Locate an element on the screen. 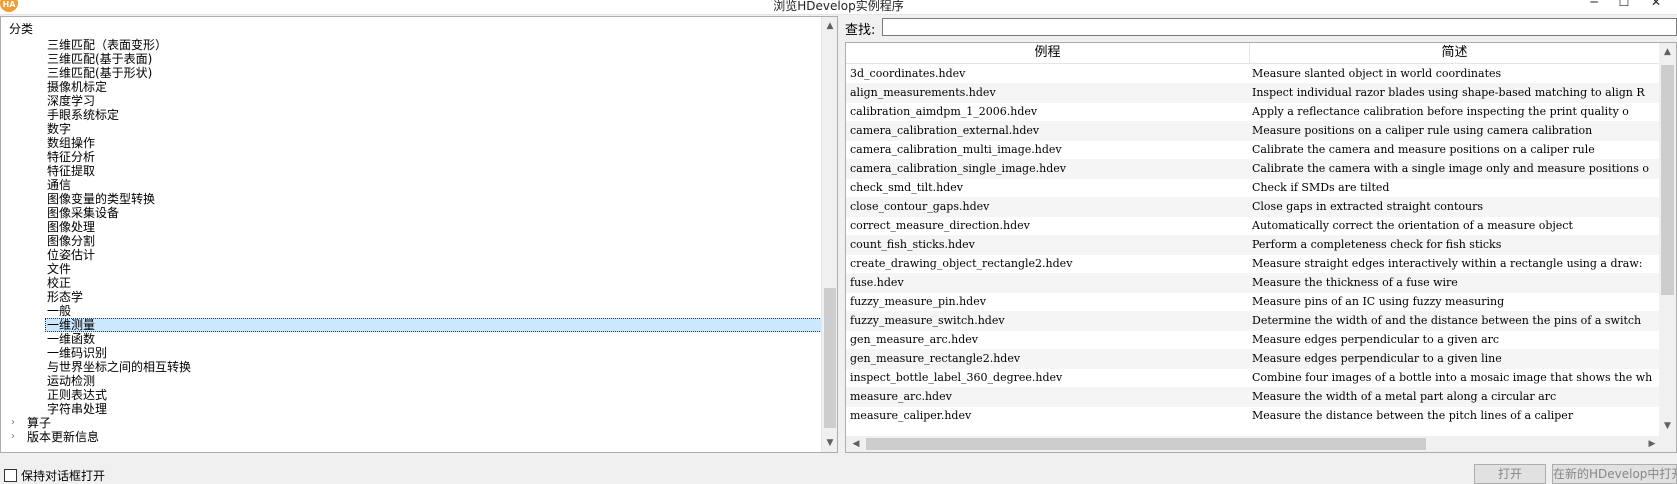  tree-item: 运动检测 is located at coordinates (71, 381).